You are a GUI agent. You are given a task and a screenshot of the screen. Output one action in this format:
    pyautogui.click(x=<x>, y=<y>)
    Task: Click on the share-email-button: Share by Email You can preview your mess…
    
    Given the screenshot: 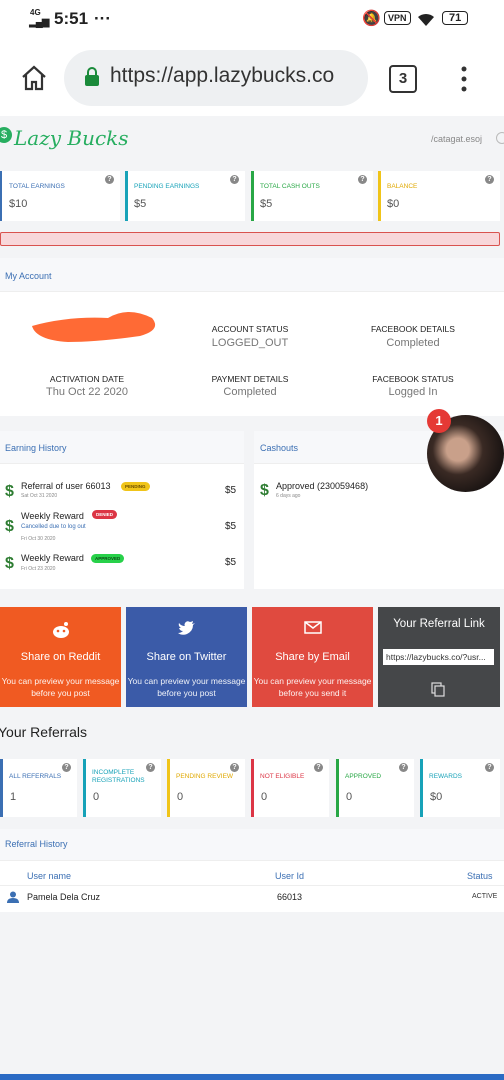 What is the action you would take?
    pyautogui.click(x=312, y=657)
    